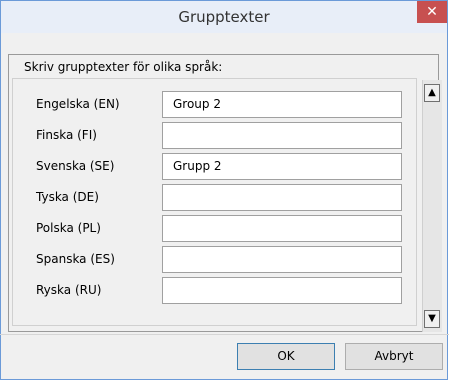 The height and width of the screenshot is (381, 449). Describe the element at coordinates (394, 356) in the screenshot. I see `cancel-button: Avbryt` at that location.